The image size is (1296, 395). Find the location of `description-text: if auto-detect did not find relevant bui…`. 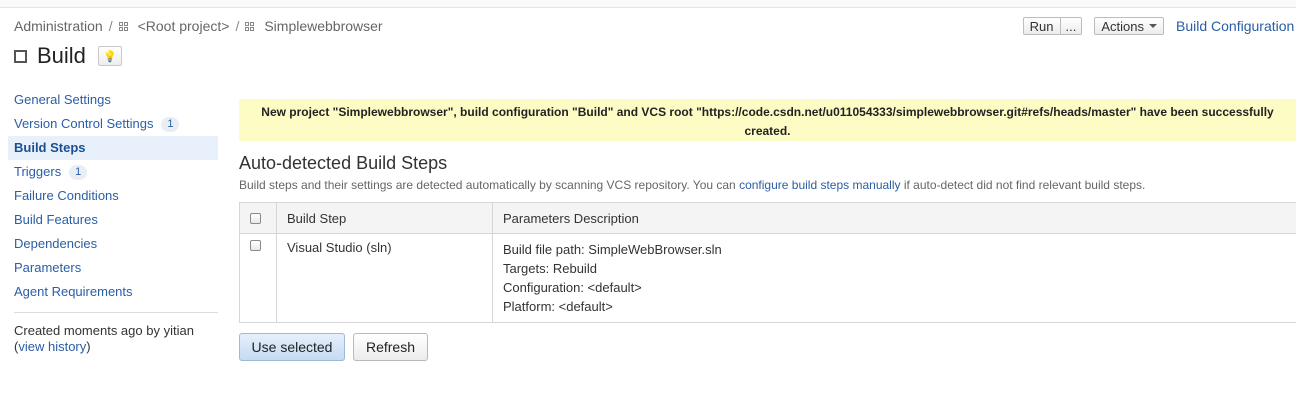

description-text: if auto-detect did not find relevant bui… is located at coordinates (1023, 185).